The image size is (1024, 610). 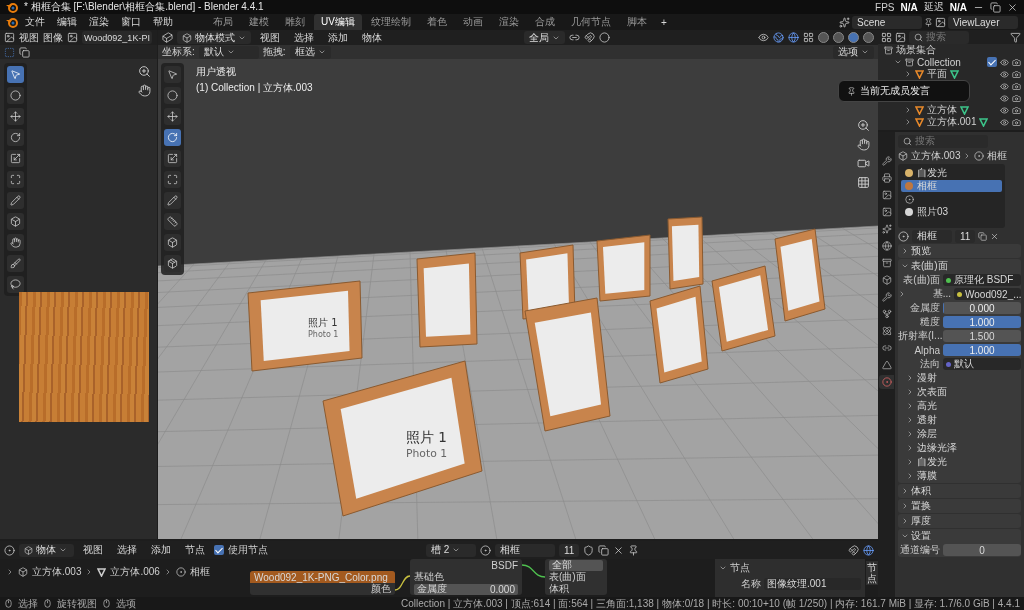 What do you see at coordinates (135, 572) in the screenshot?
I see `breadcrumb-item: 立方体.006` at bounding box center [135, 572].